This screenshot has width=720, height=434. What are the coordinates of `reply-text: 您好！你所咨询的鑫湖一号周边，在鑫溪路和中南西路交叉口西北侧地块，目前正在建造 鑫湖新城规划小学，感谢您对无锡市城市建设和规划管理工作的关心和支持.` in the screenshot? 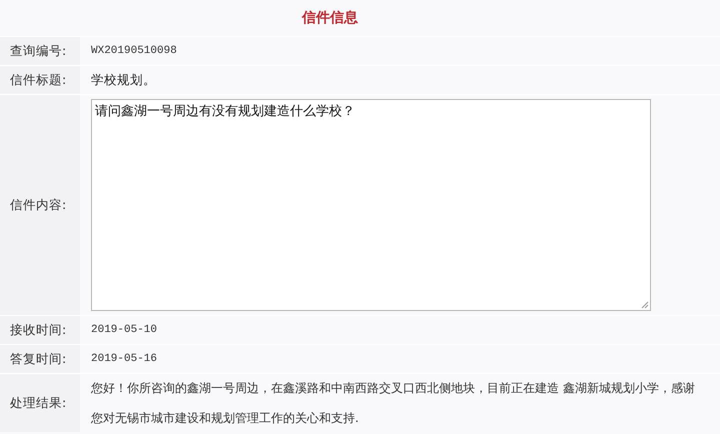 It's located at (393, 403).